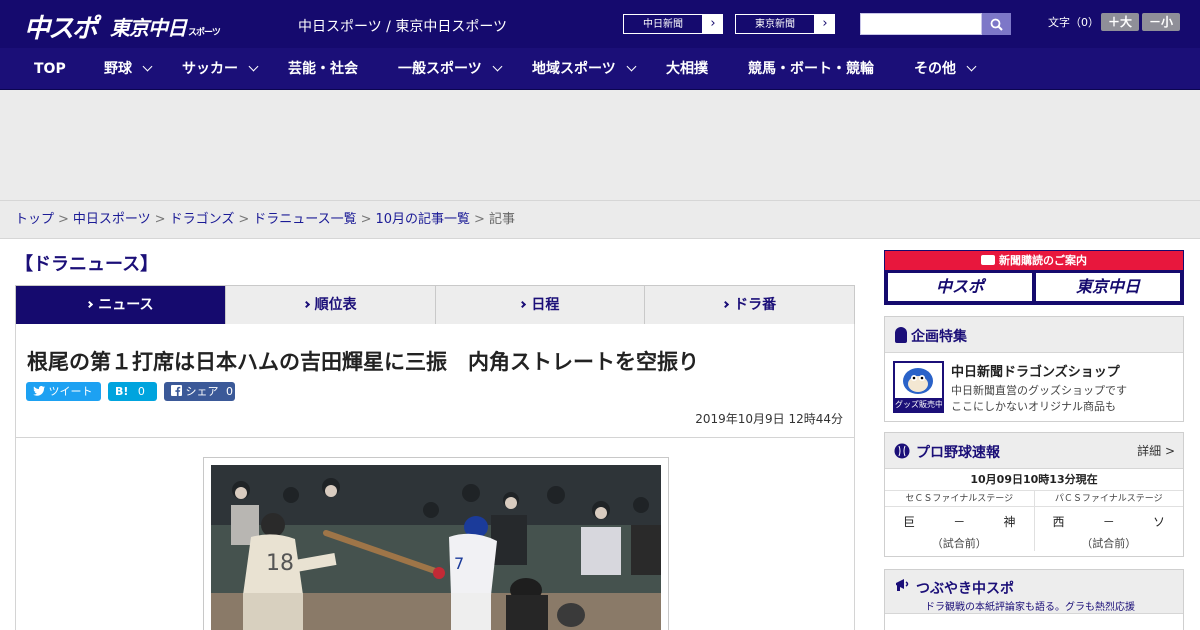 This screenshot has width=1200, height=630. What do you see at coordinates (909, 522) in the screenshot?
I see `home-team: 巨` at bounding box center [909, 522].